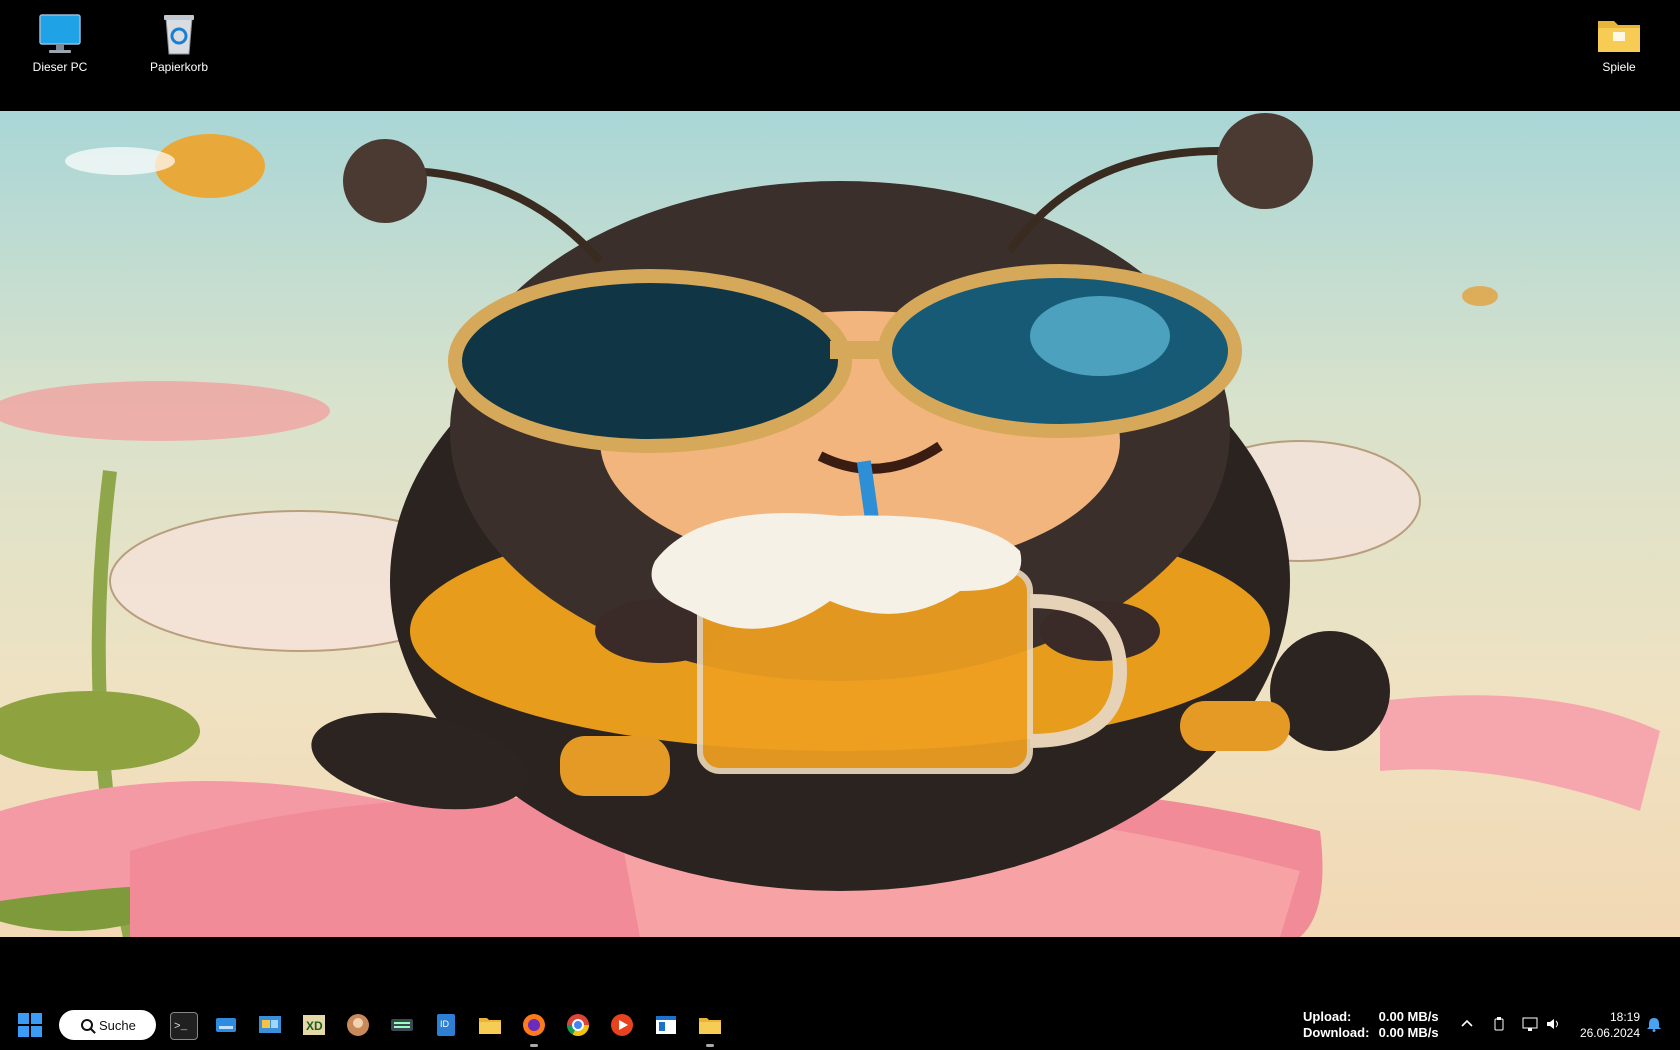 The image size is (1680, 1050). What do you see at coordinates (30, 1025) in the screenshot?
I see `windows-start-icon` at bounding box center [30, 1025].